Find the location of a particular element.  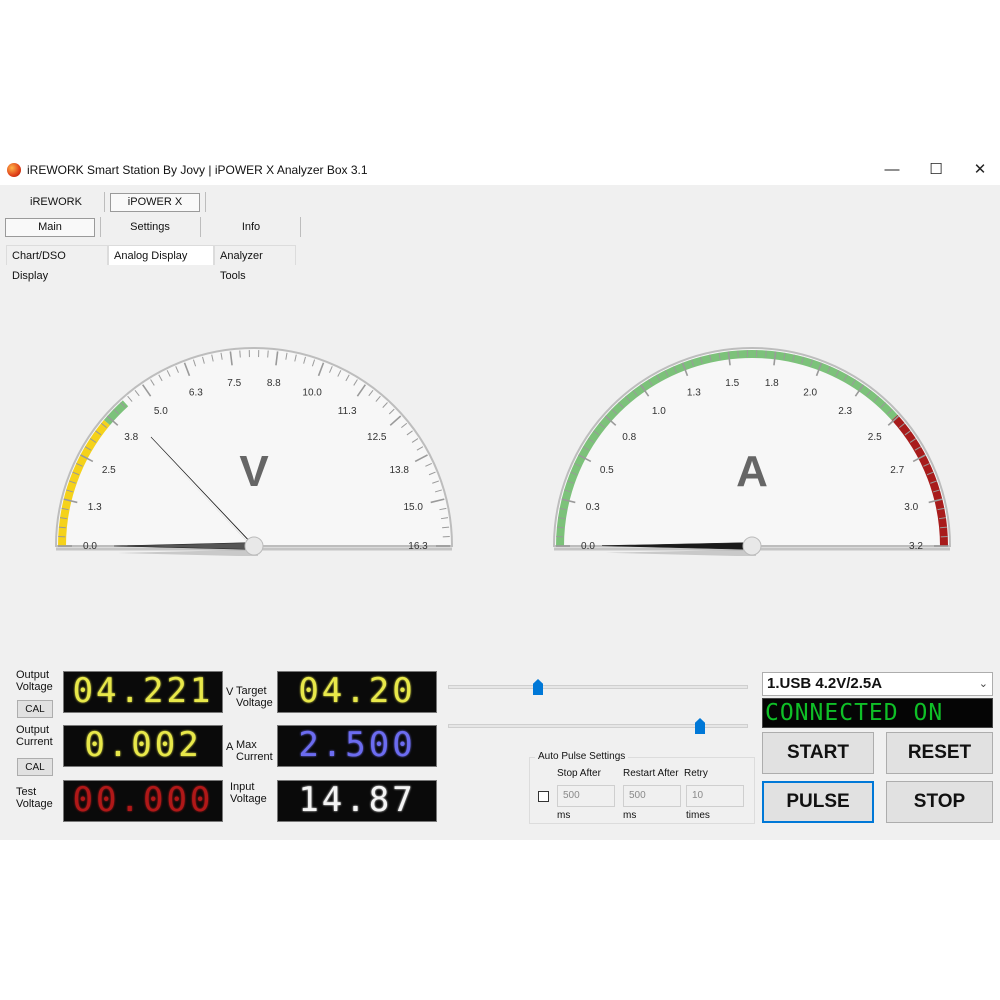

close-button: ✕ is located at coordinates (979, 170).